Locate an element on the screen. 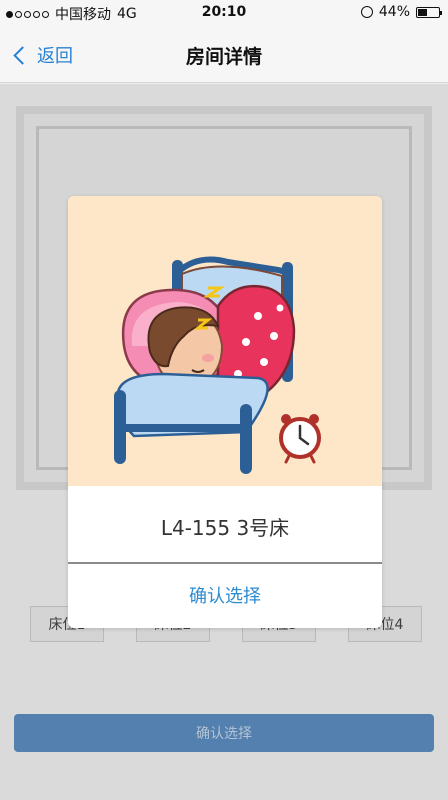 The image size is (448, 800). dialog-confirm-button: 确认选择 is located at coordinates (225, 595).